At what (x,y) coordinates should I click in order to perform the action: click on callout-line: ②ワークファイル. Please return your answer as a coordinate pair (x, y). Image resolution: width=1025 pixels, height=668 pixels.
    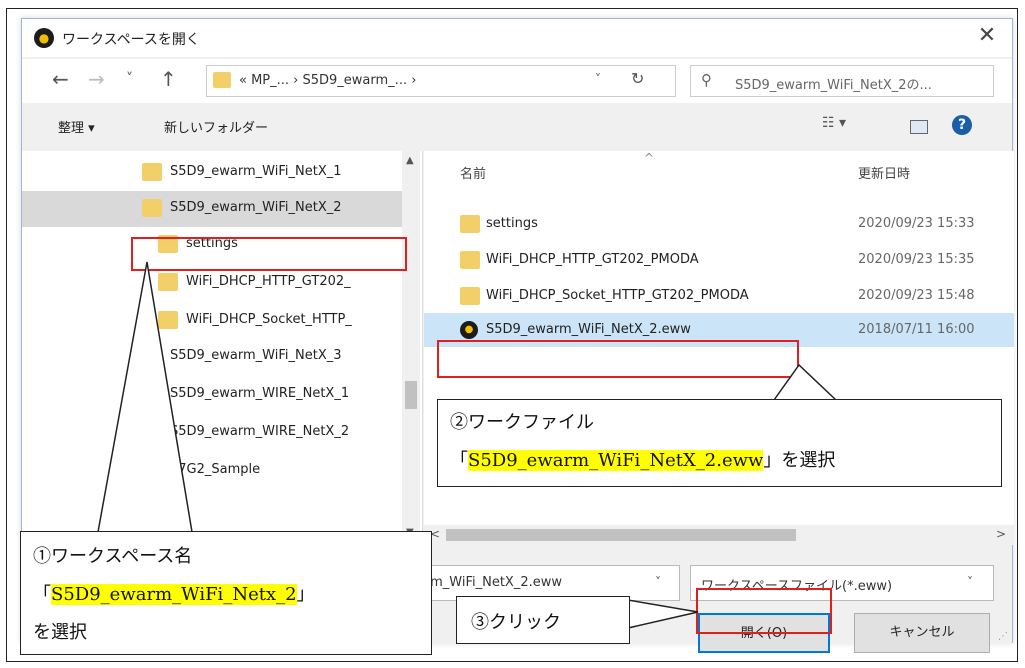
    Looking at the image, I should click on (522, 422).